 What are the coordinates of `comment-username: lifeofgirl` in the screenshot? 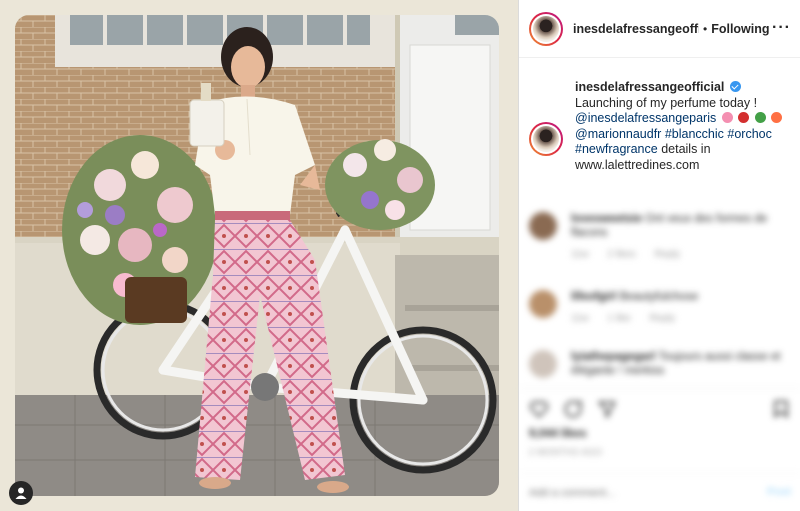 It's located at (593, 297).